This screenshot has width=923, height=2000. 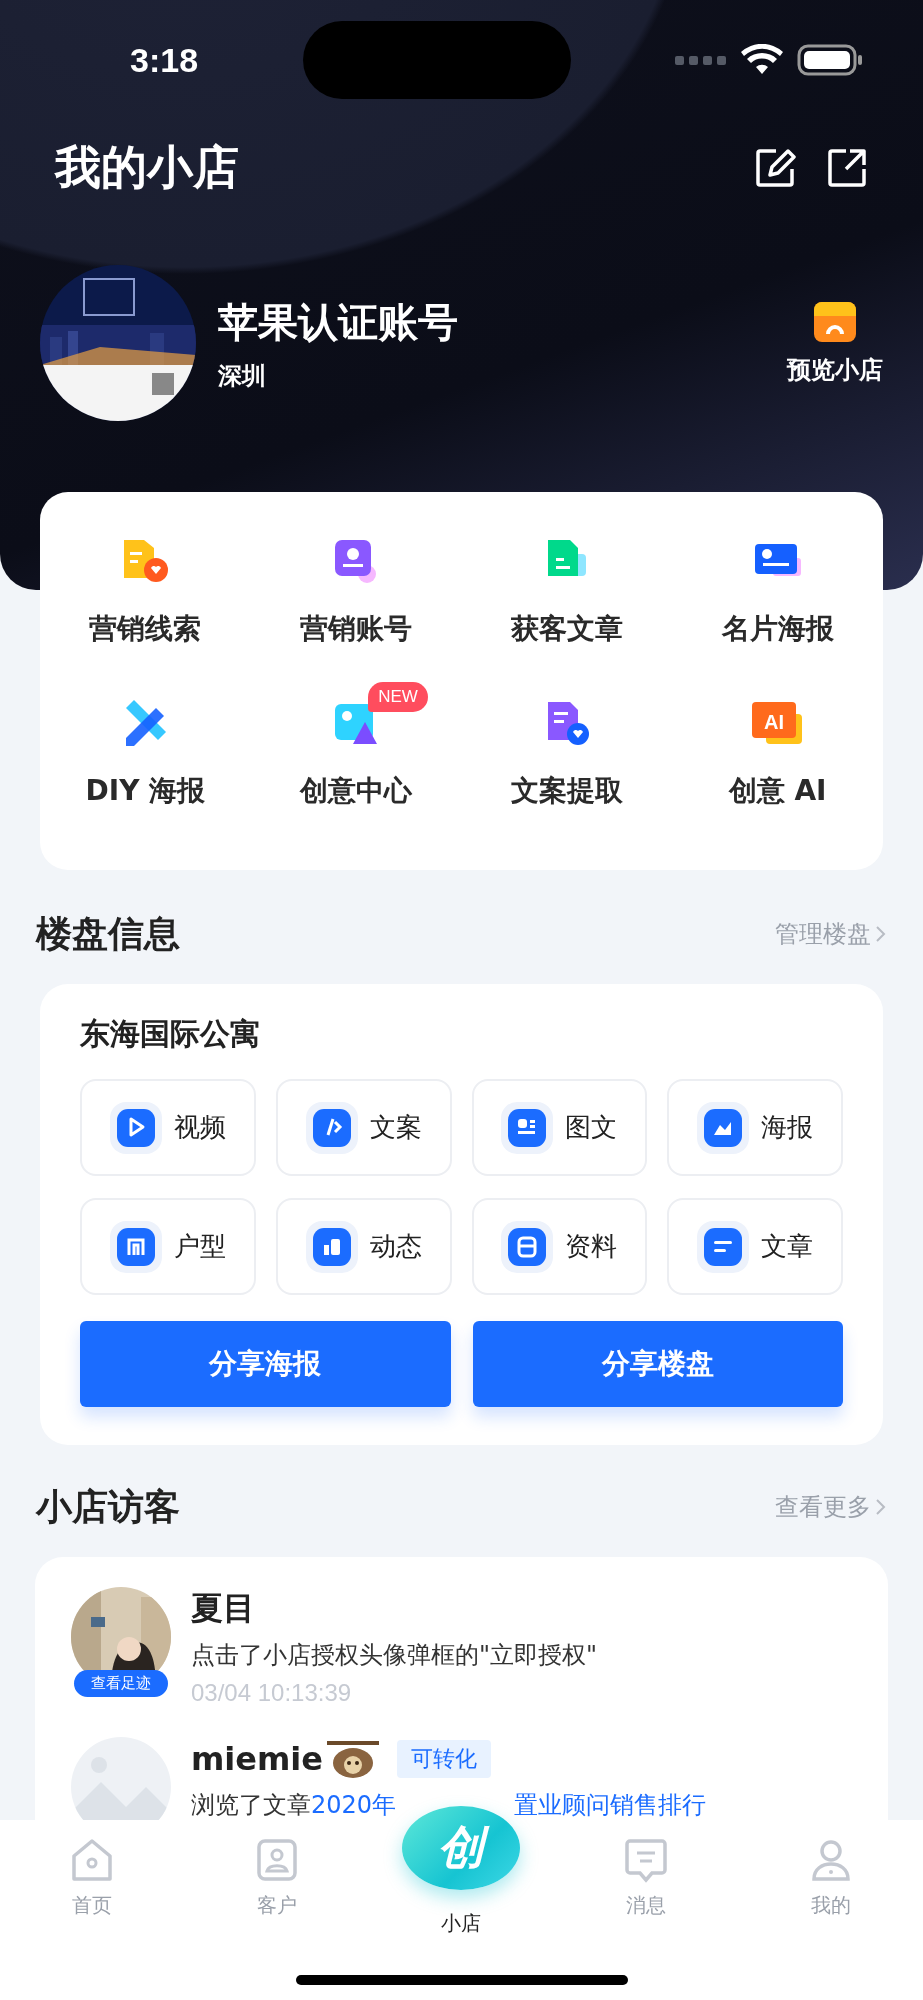 What do you see at coordinates (147, 167) in the screenshot?
I see `page-title: 我的小店` at bounding box center [147, 167].